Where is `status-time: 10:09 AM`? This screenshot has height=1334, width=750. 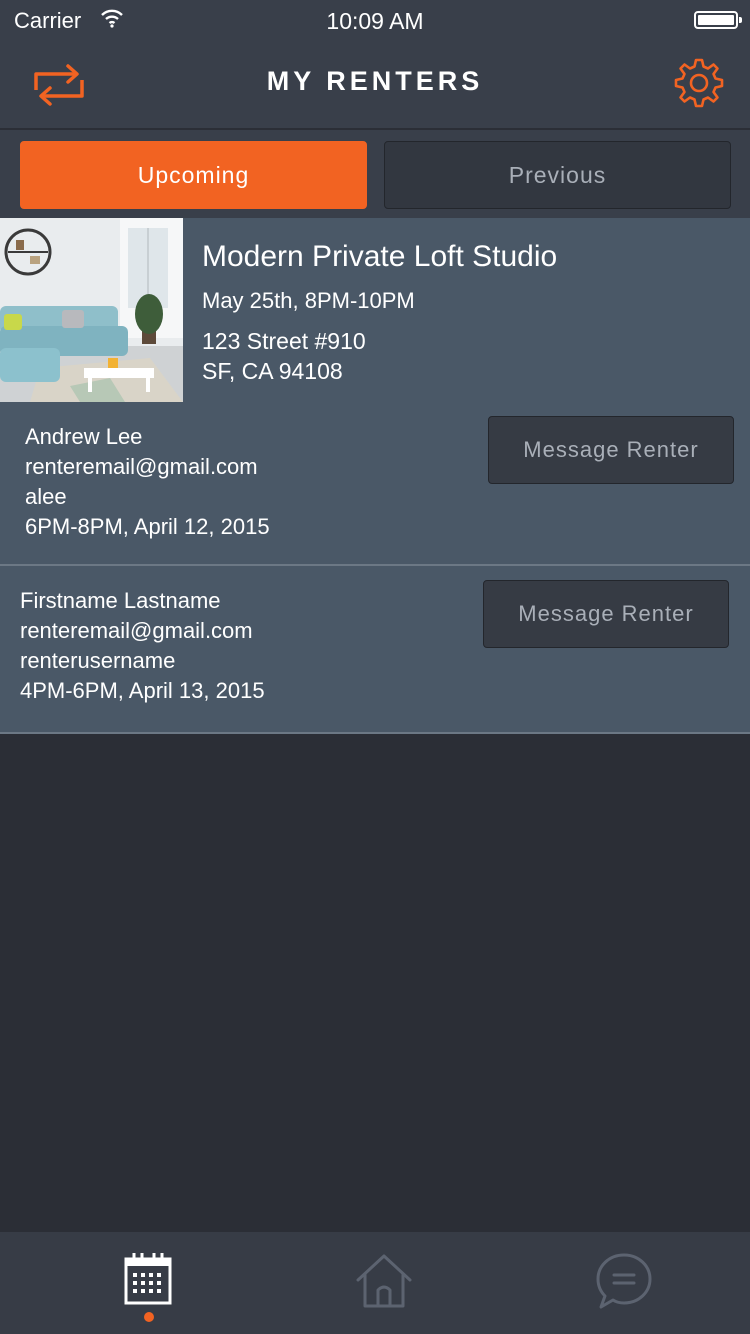 status-time: 10:09 AM is located at coordinates (375, 21).